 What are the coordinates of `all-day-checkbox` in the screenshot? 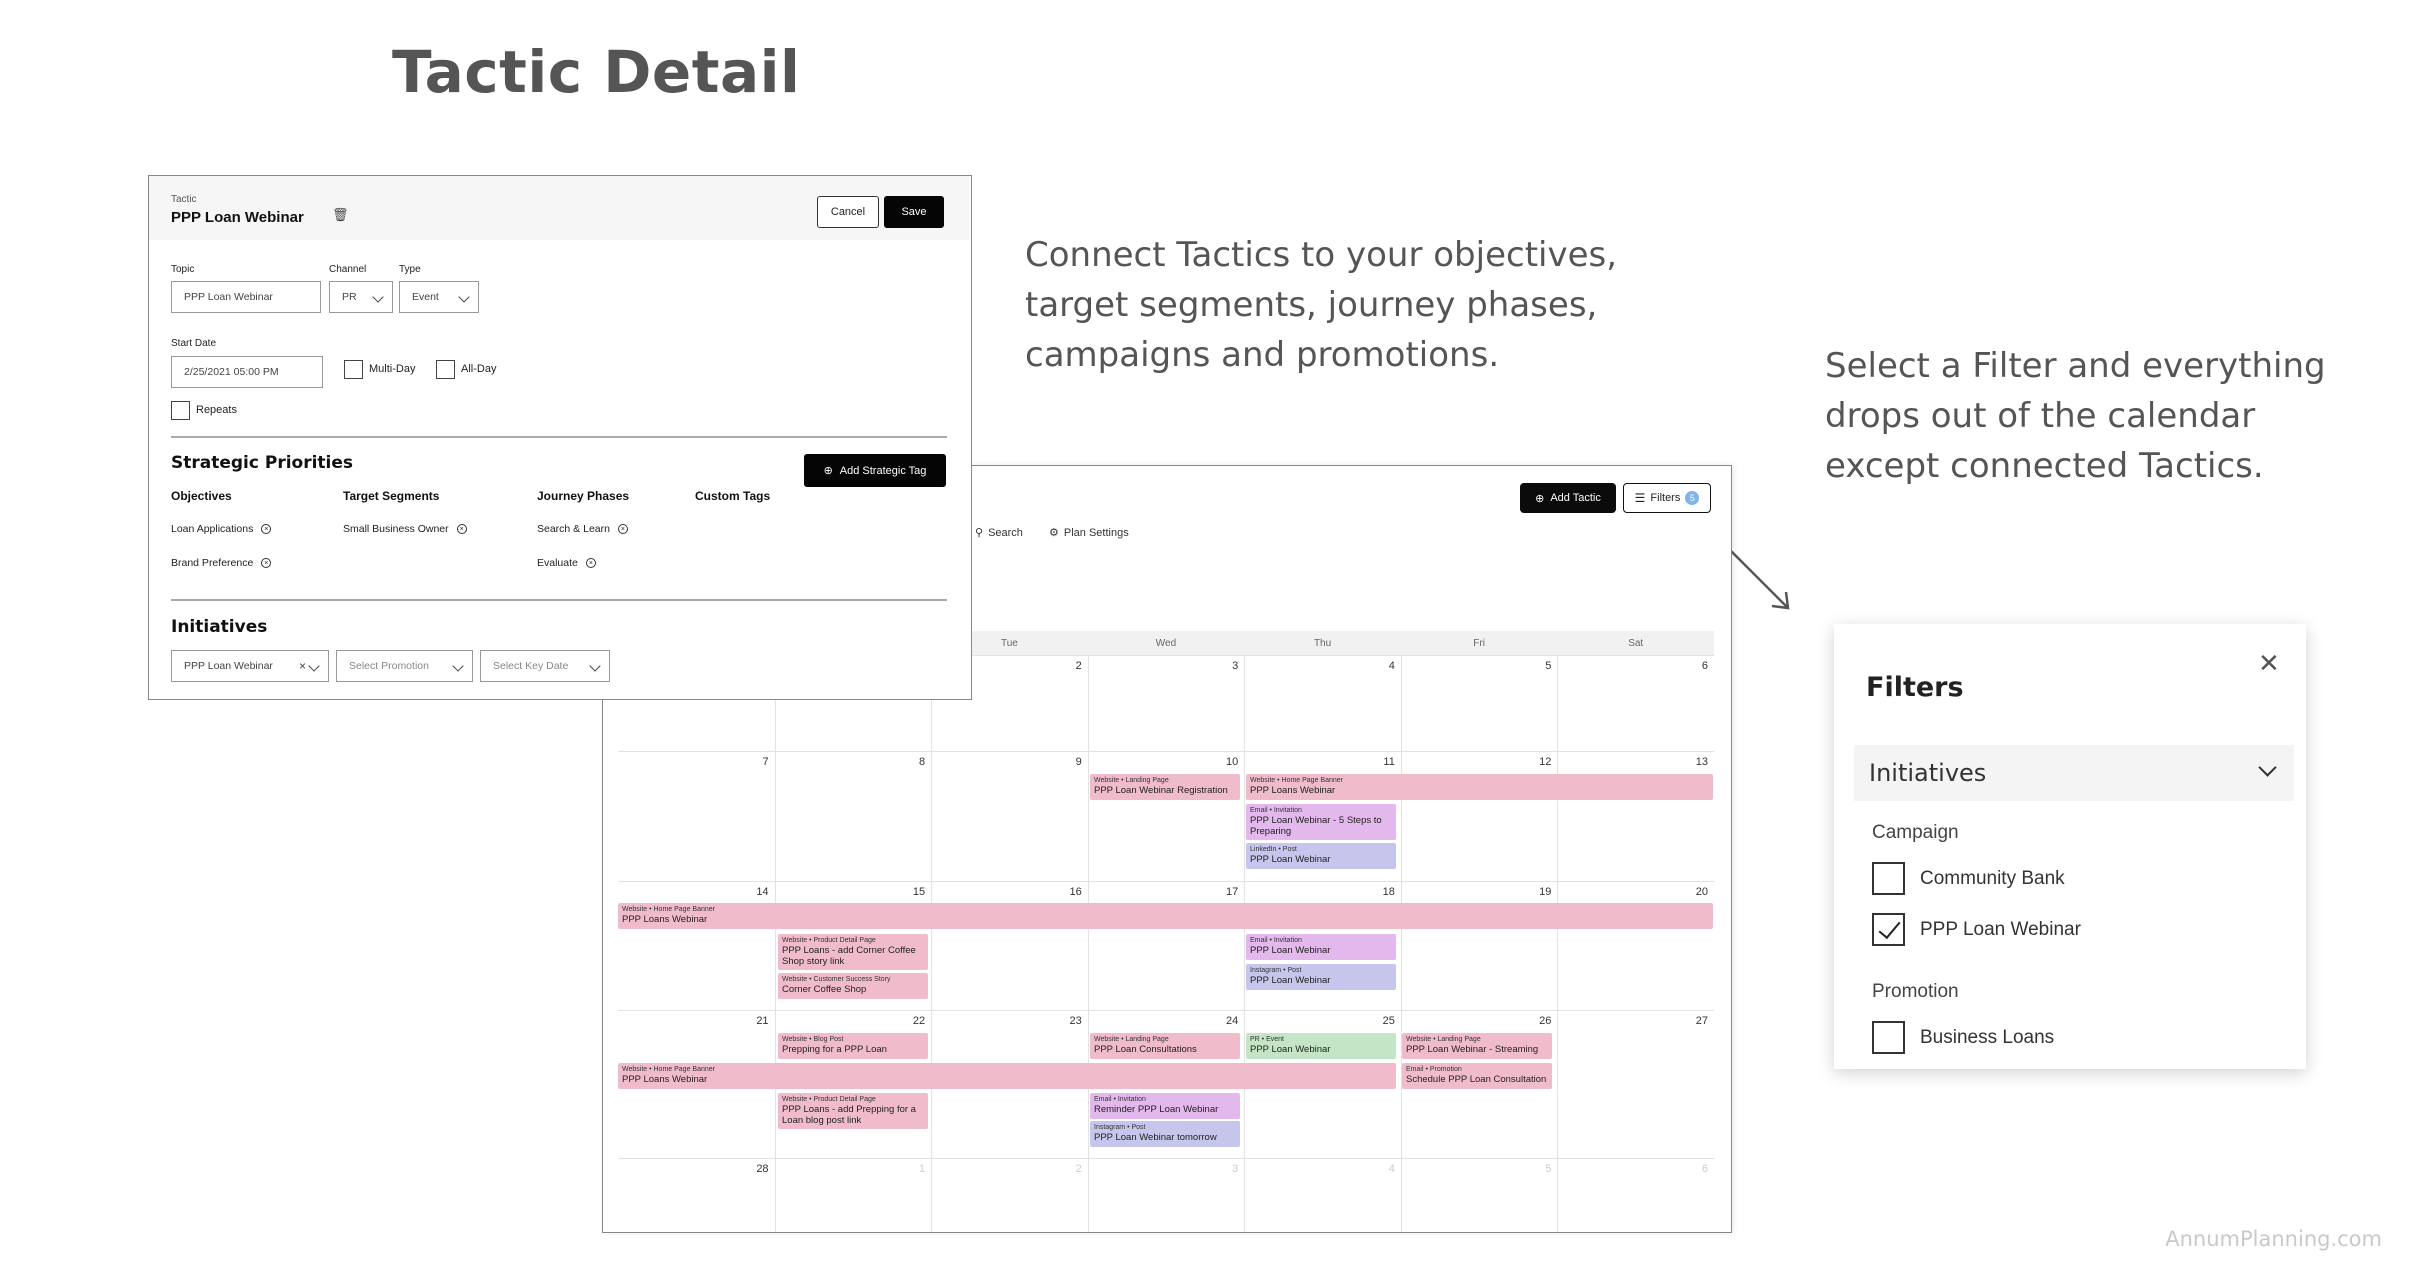 It's located at (445, 369).